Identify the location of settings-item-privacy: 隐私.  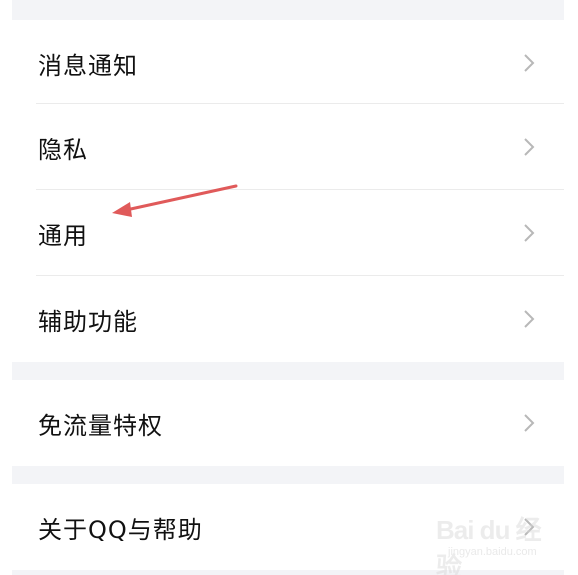
(288, 147).